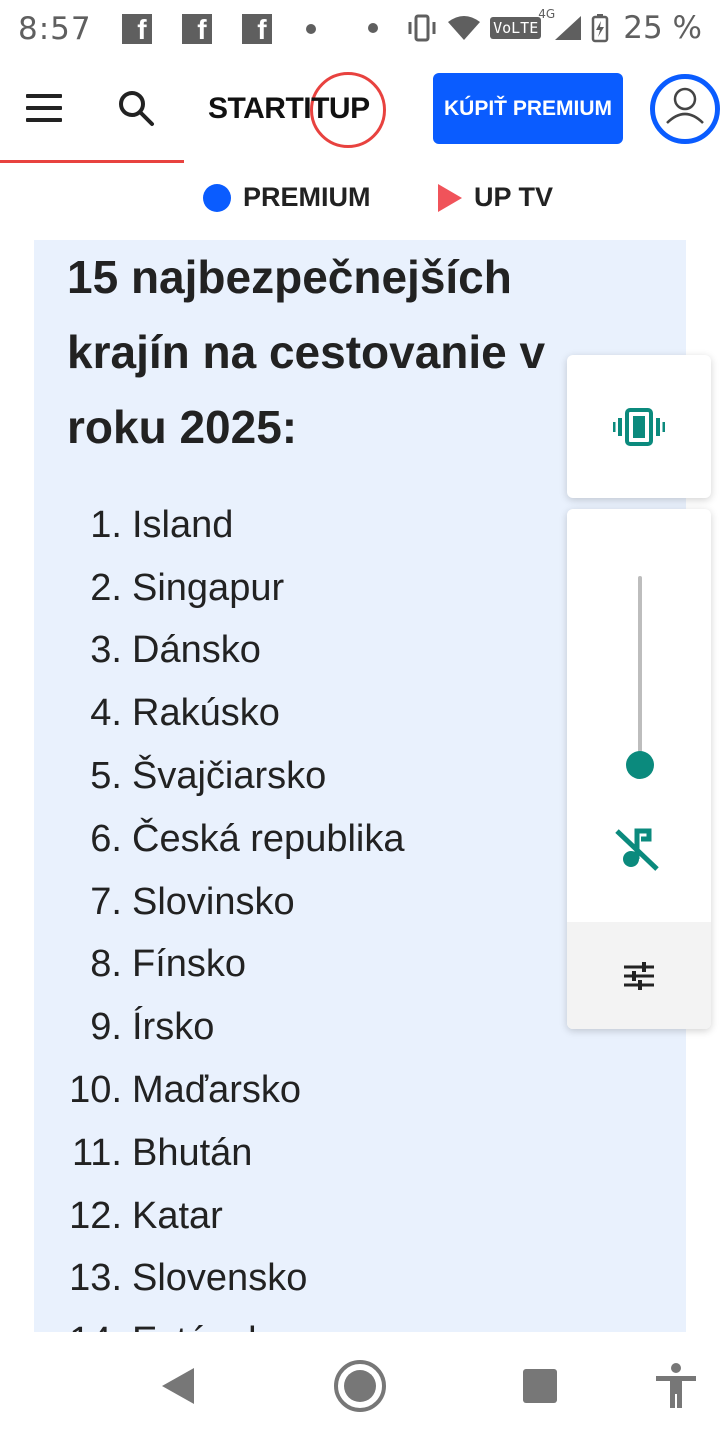 The width and height of the screenshot is (720, 1440). I want to click on list-item-number: 10., so click(95, 1090).